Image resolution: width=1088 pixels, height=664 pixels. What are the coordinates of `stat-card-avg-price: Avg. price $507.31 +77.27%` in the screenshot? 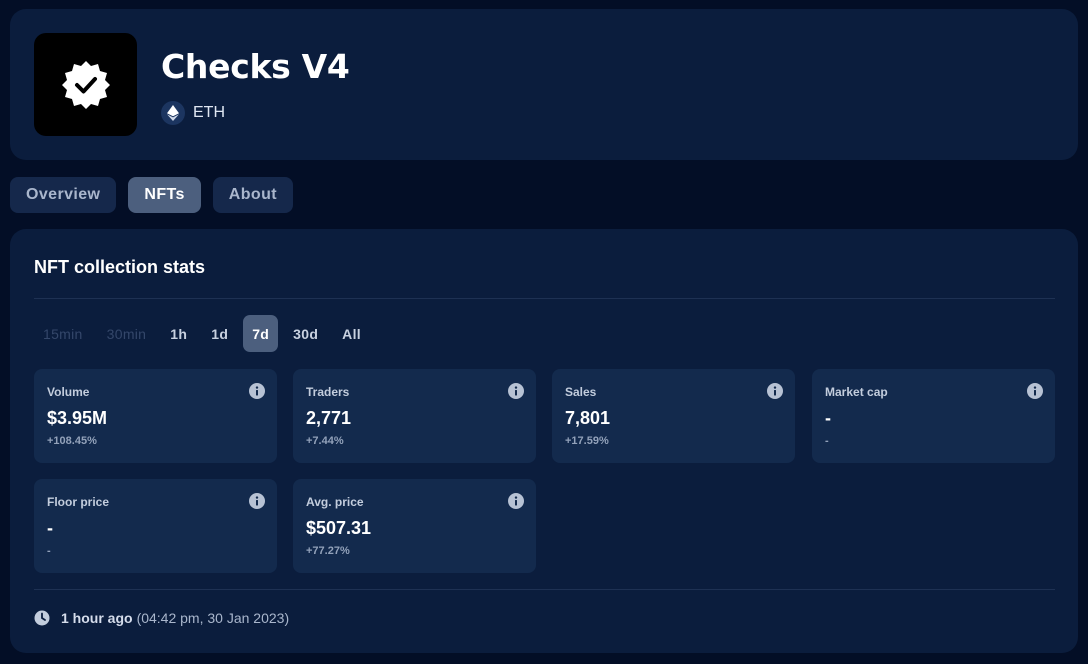 It's located at (414, 526).